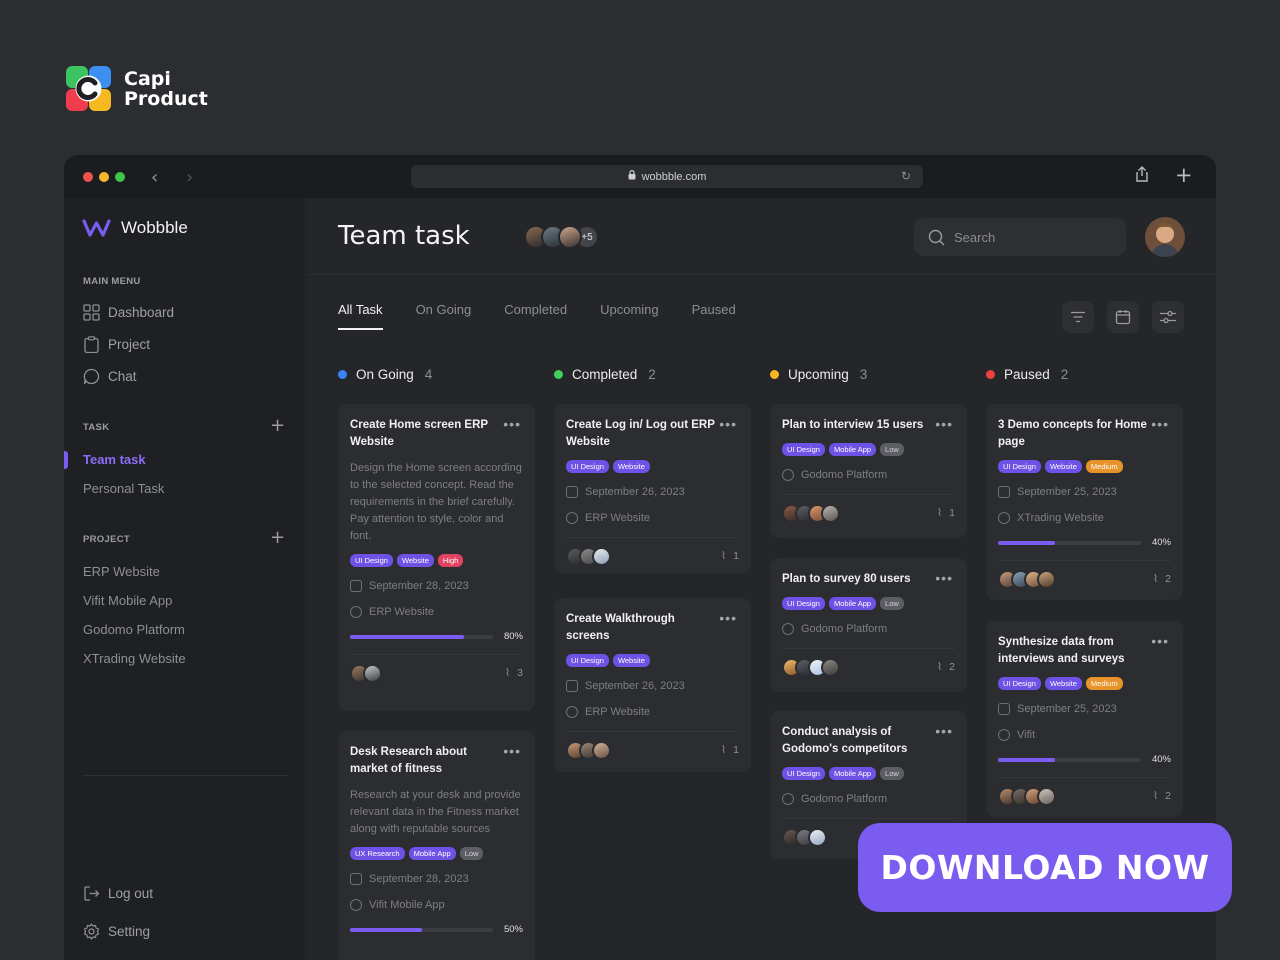 Image resolution: width=1280 pixels, height=960 pixels. What do you see at coordinates (514, 673) in the screenshot?
I see `attachments: ⌇ 3` at bounding box center [514, 673].